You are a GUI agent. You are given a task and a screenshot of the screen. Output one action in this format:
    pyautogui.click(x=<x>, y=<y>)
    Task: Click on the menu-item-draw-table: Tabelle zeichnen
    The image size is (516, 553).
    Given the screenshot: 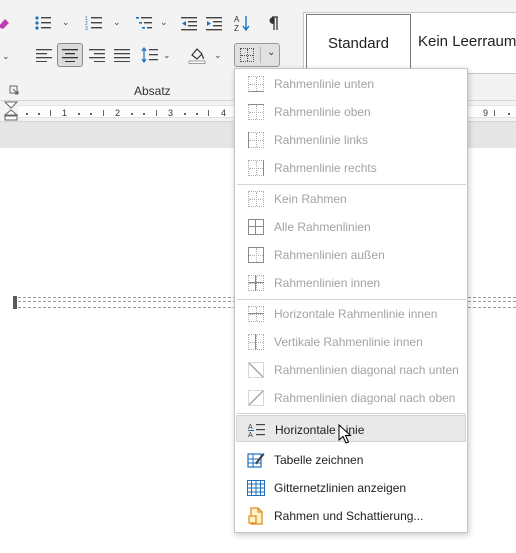 What is the action you would take?
    pyautogui.click(x=351, y=459)
    